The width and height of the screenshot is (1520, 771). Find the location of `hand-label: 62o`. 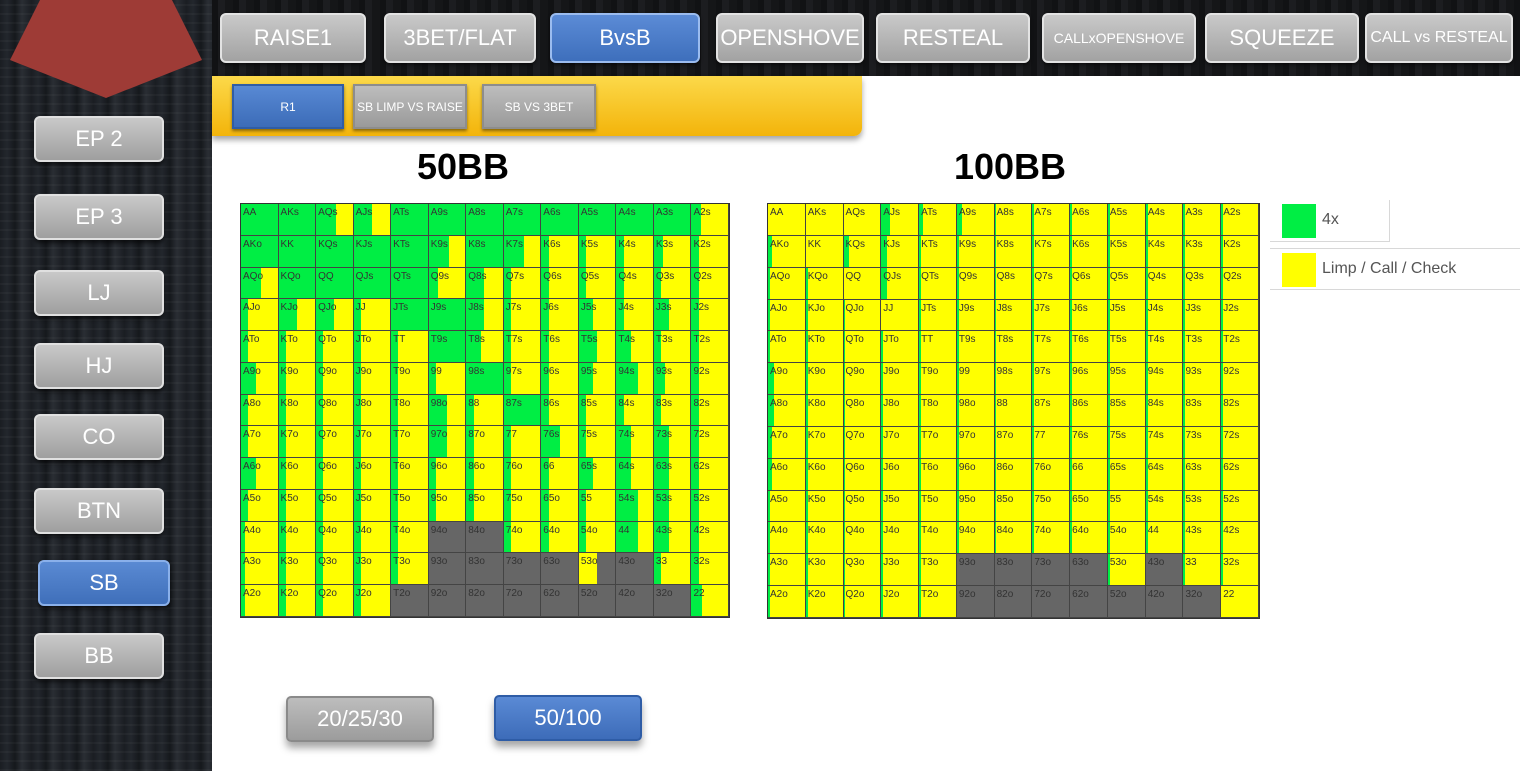

hand-label: 62o is located at coordinates (551, 594).